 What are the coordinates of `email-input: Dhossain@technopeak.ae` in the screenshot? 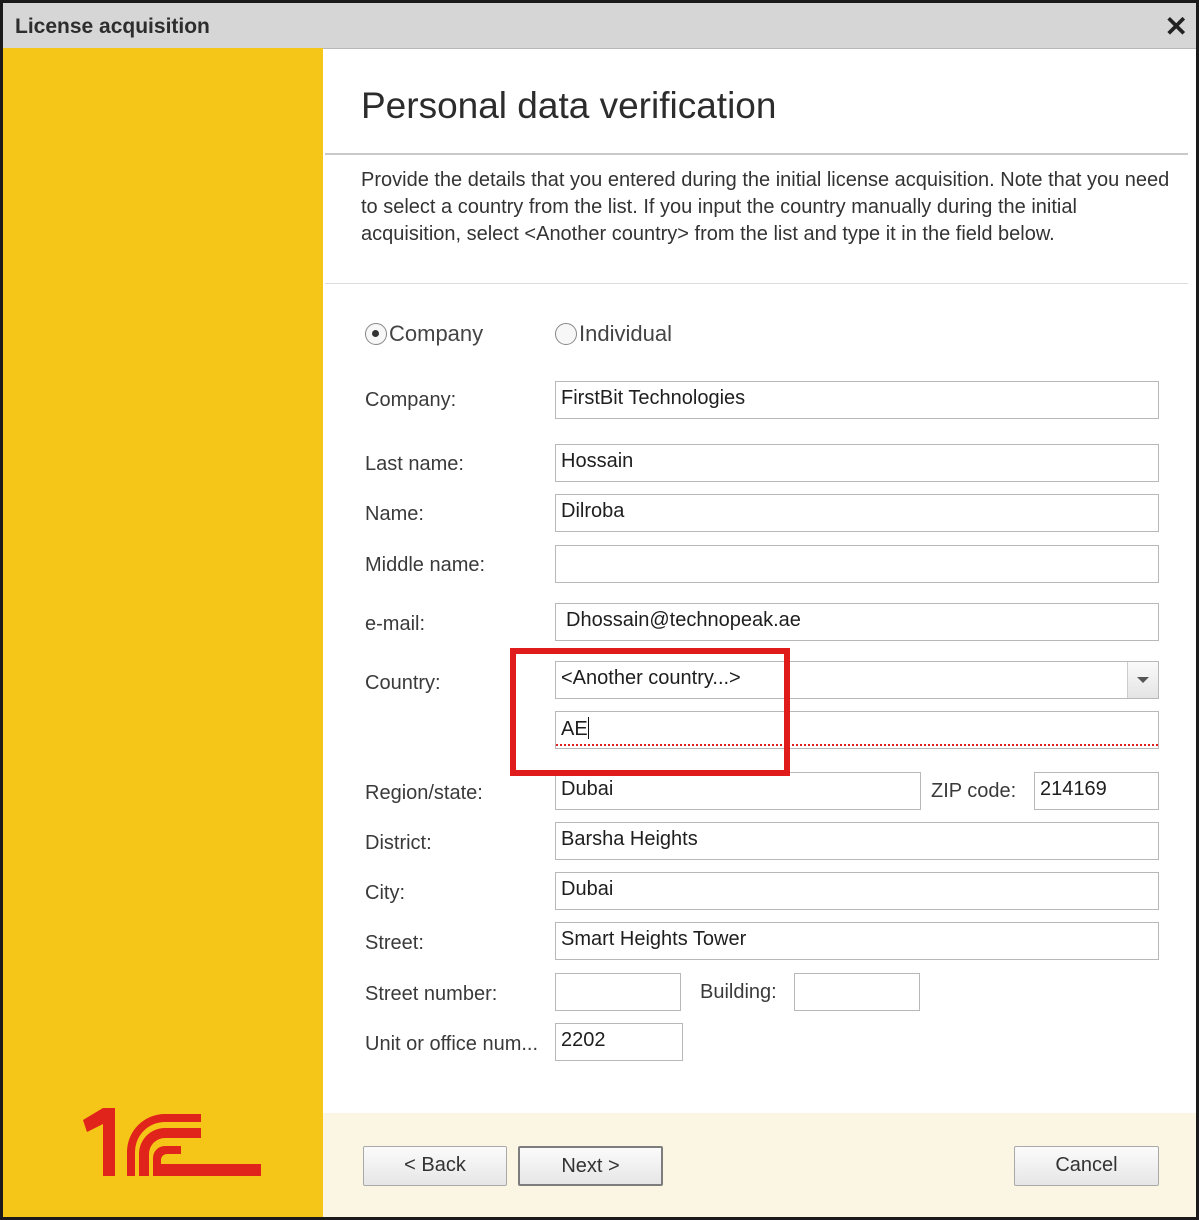 It's located at (857, 622).